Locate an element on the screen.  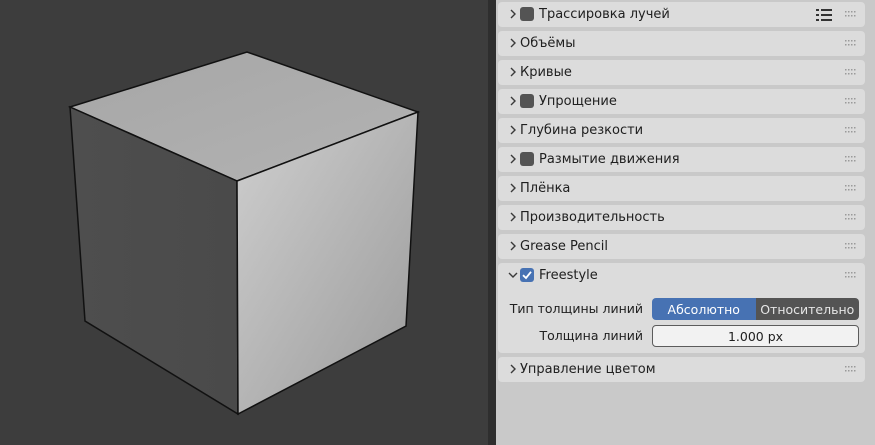
panel-depth-of-field: Глубина резкости is located at coordinates (681, 130).